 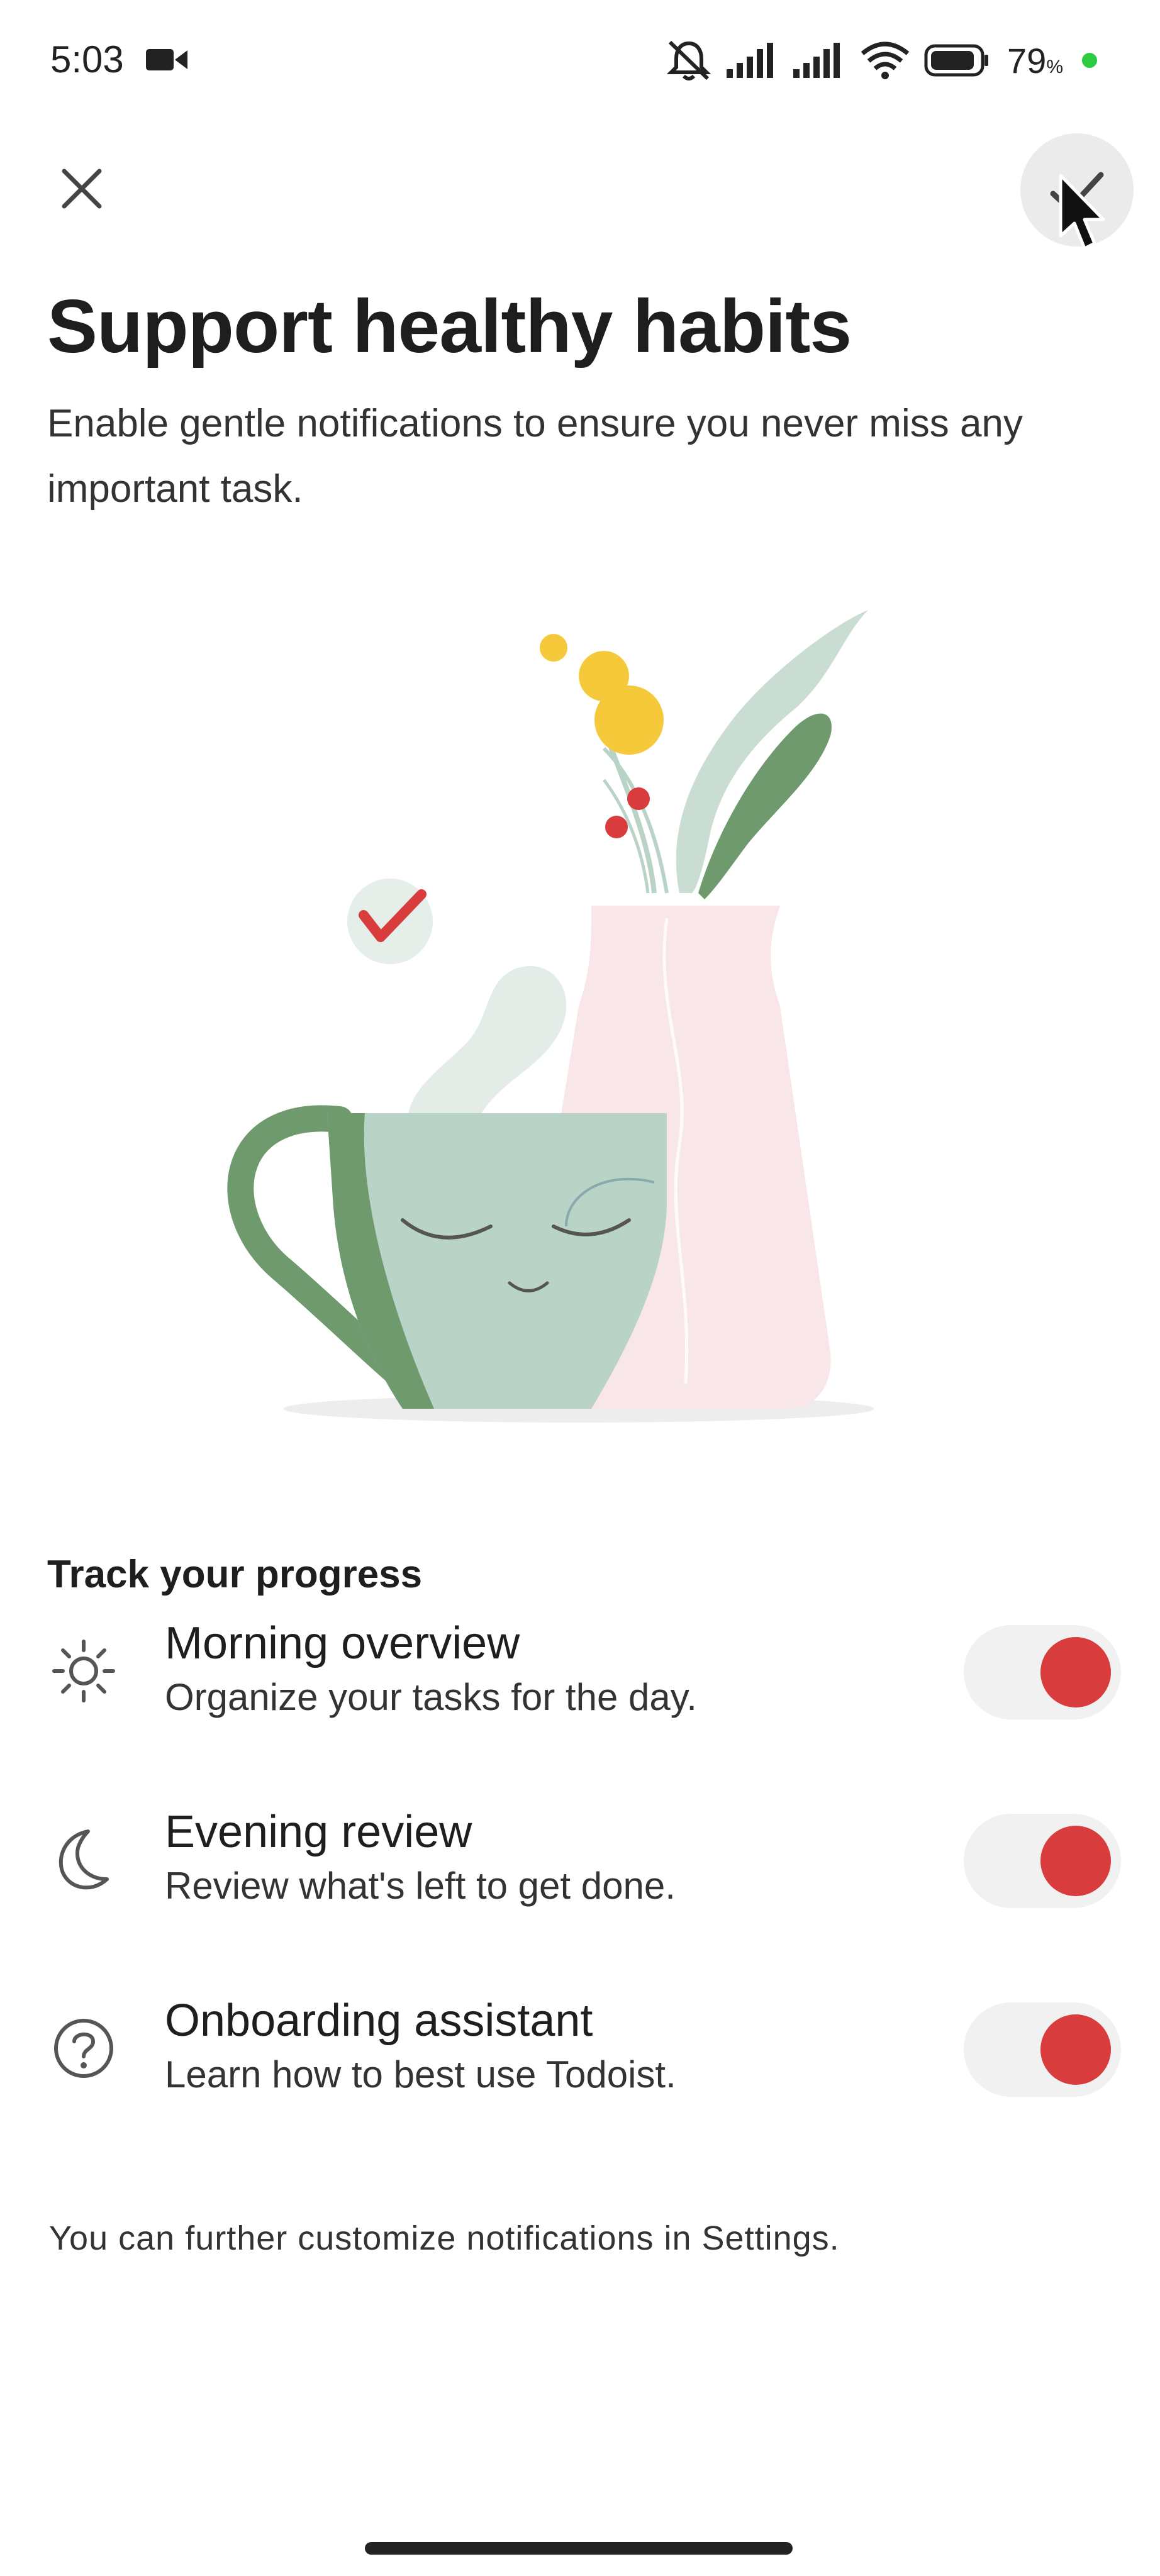 I want to click on close-button, so click(x=82, y=189).